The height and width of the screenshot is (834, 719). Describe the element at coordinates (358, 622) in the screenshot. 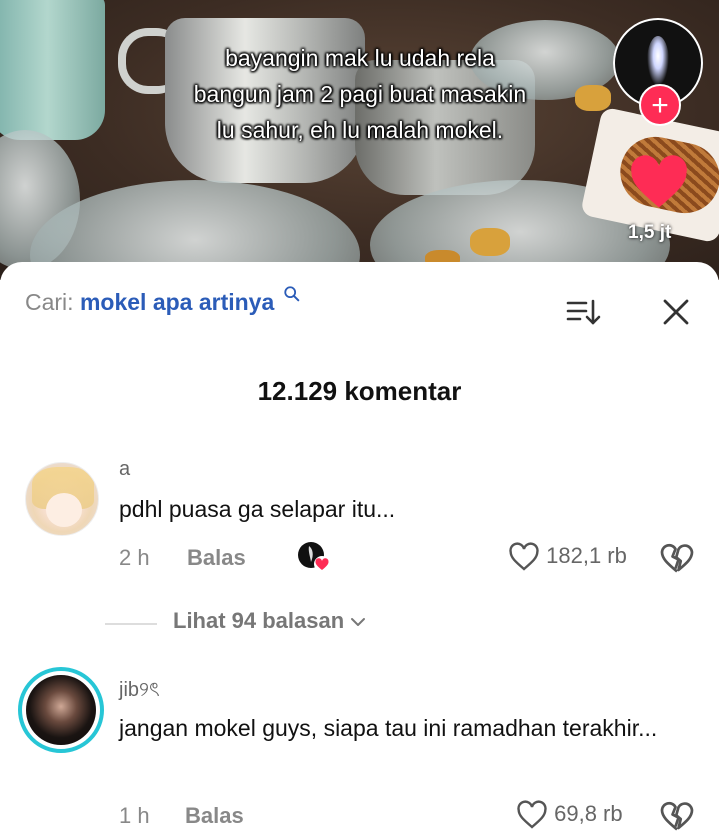

I see `chevron-down-icon` at that location.